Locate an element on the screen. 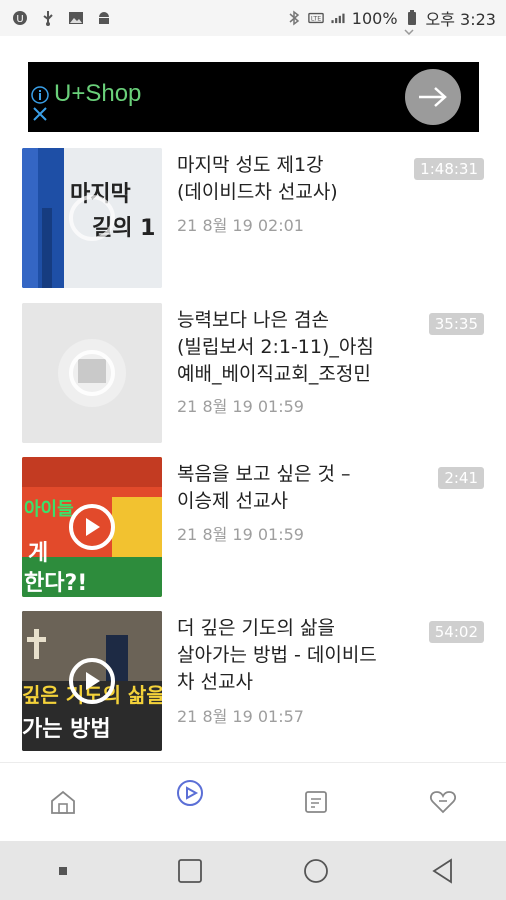 The height and width of the screenshot is (900, 506). clock: 오후 3:23 is located at coordinates (460, 19).